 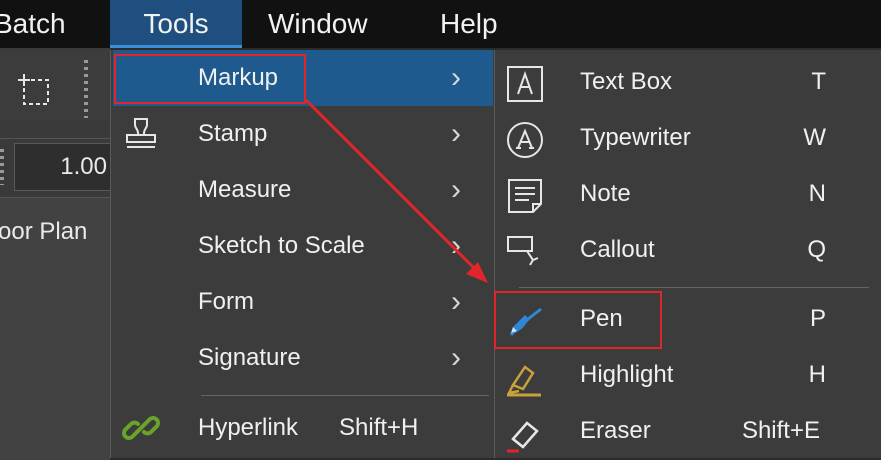 I want to click on submenu-item-note: Note N, so click(x=688, y=194).